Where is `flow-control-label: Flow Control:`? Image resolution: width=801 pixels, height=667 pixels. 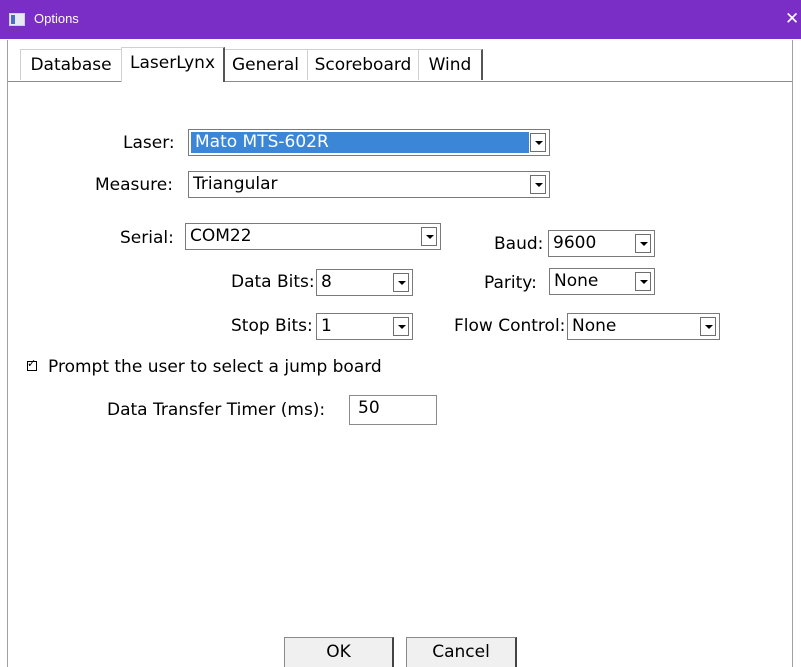
flow-control-label: Flow Control: is located at coordinates (510, 326).